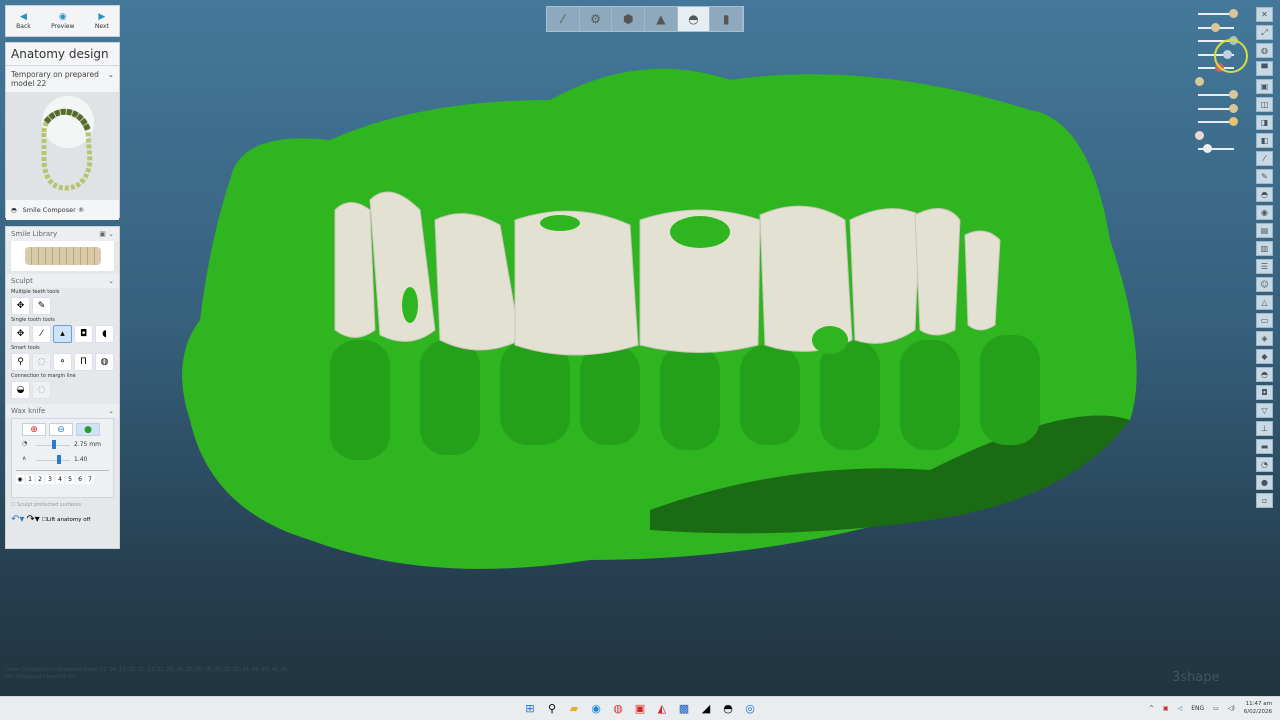 This screenshot has width=1280, height=720. Describe the element at coordinates (574, 709) in the screenshot. I see `file-explorer-icon: ▰` at that location.